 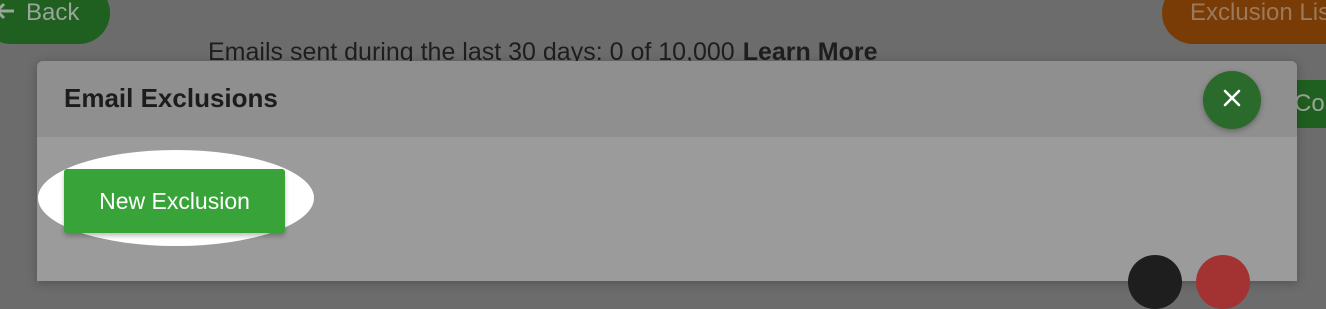 I want to click on close-button, so click(x=1232, y=100).